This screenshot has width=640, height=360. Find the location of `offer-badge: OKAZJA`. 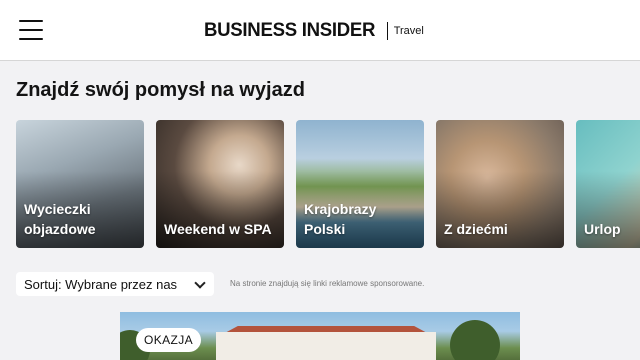

offer-badge: OKAZJA is located at coordinates (169, 340).